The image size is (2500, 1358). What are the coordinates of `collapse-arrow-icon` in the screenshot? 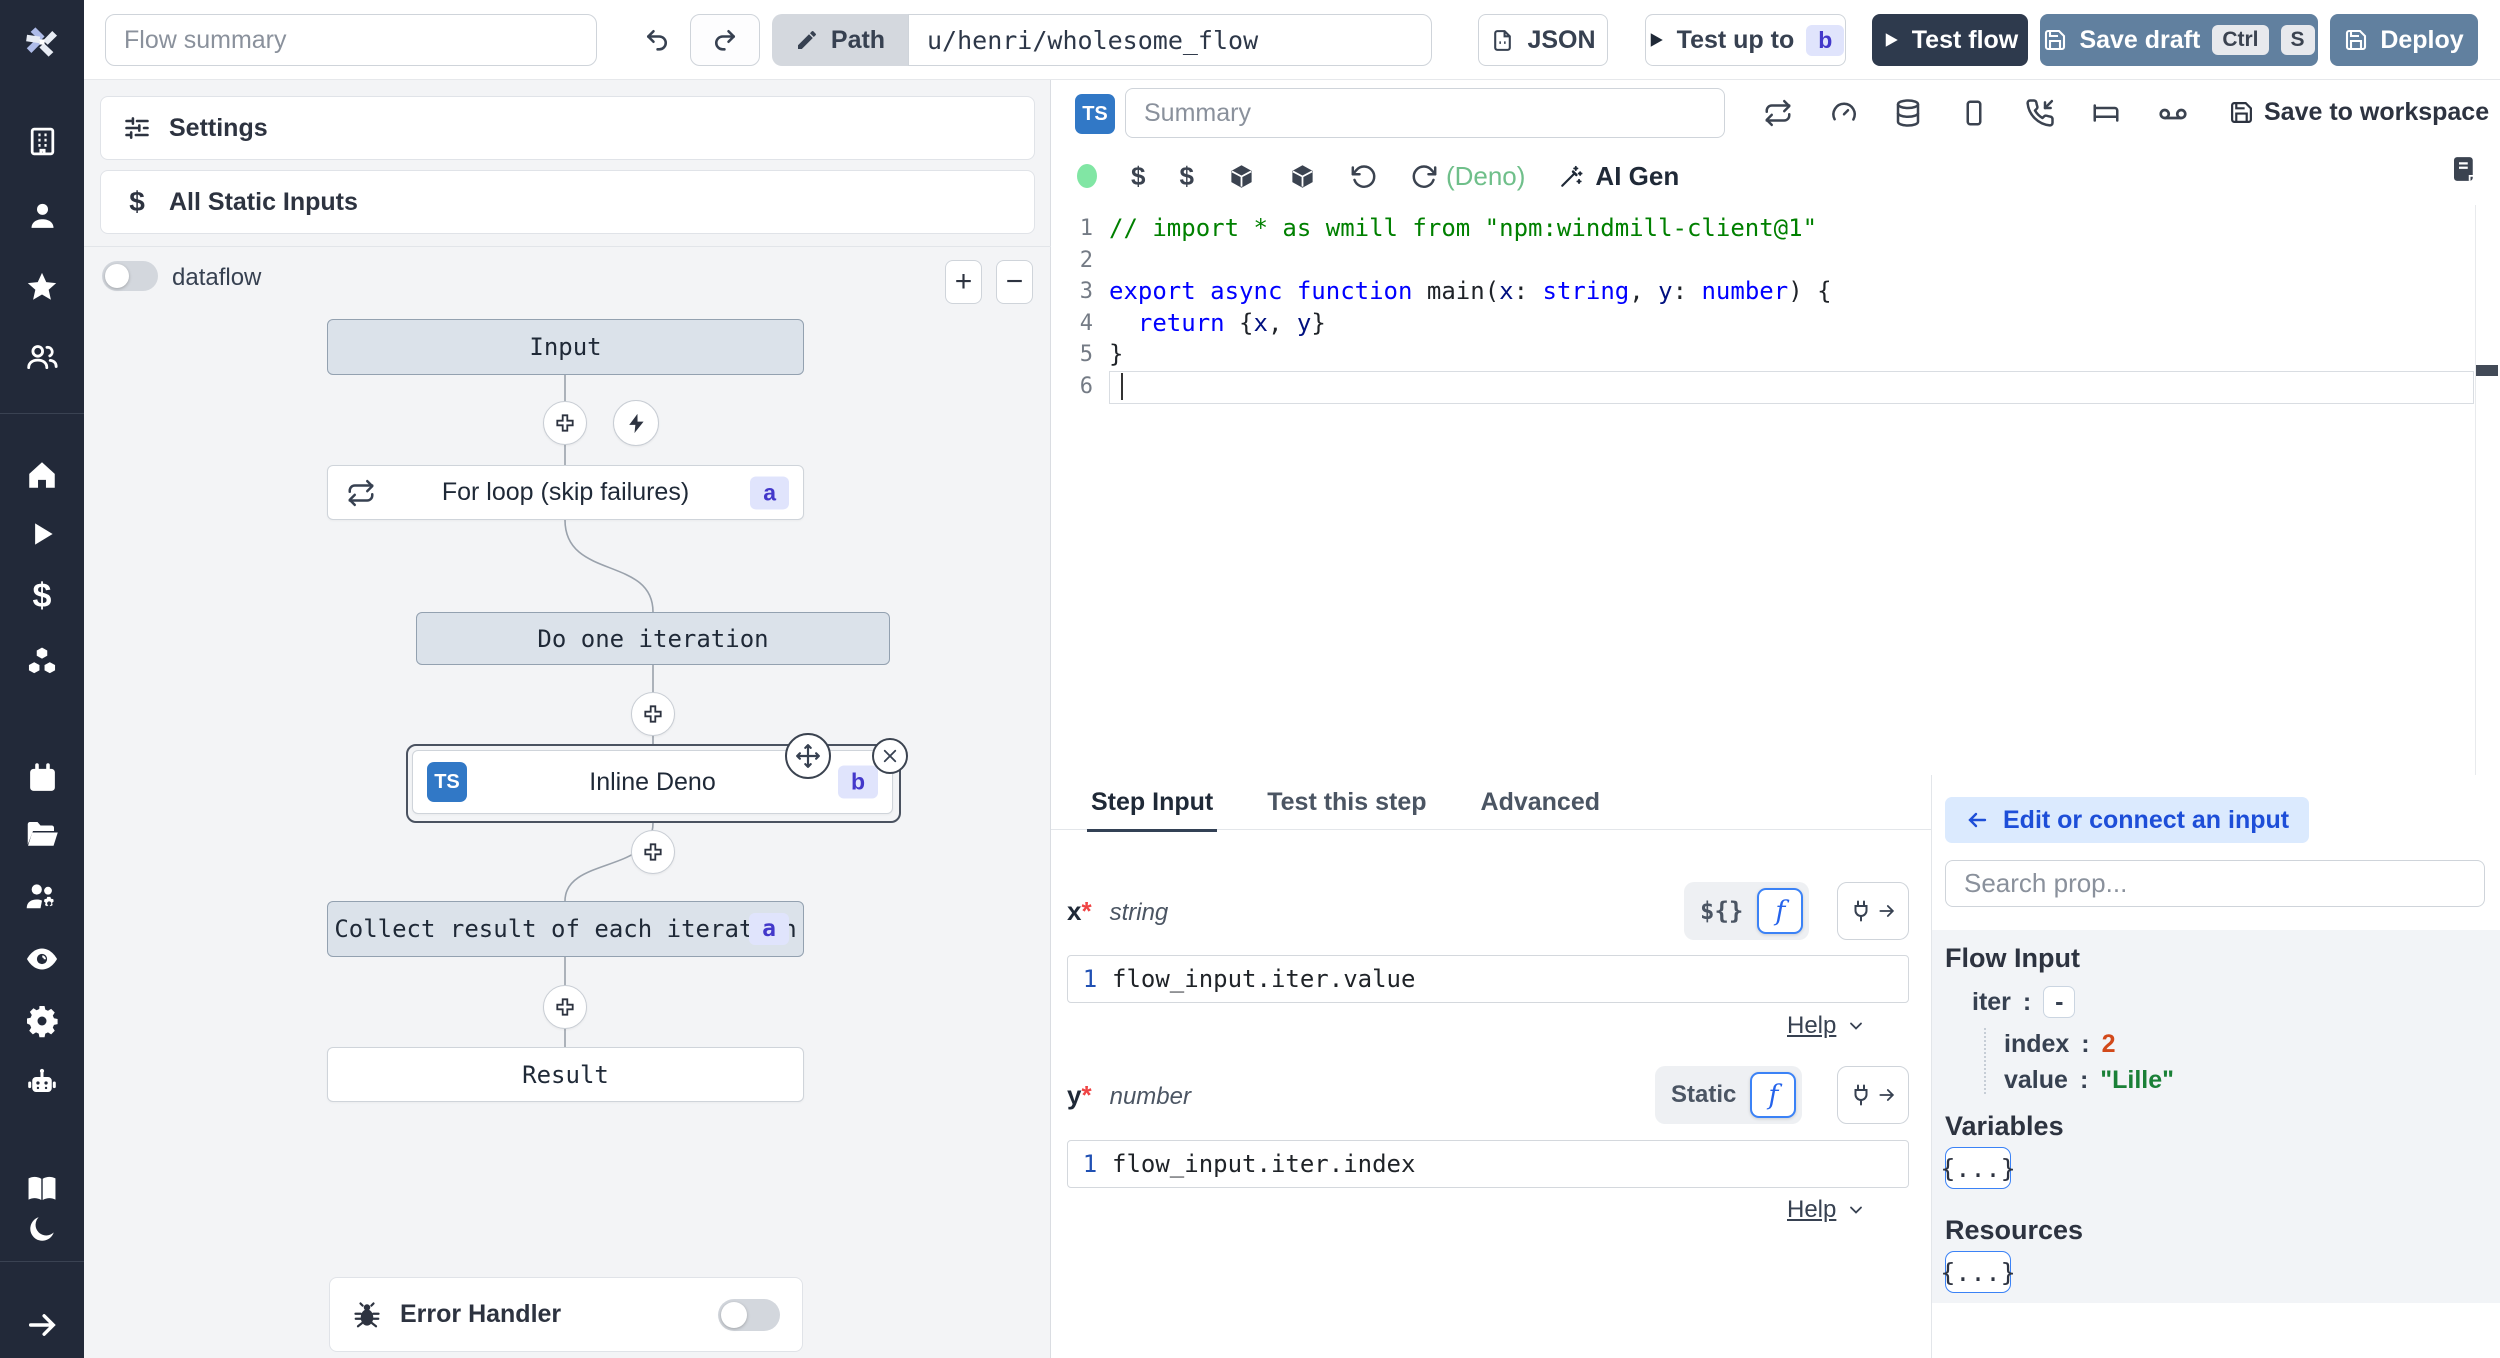 It's located at (42, 1325).